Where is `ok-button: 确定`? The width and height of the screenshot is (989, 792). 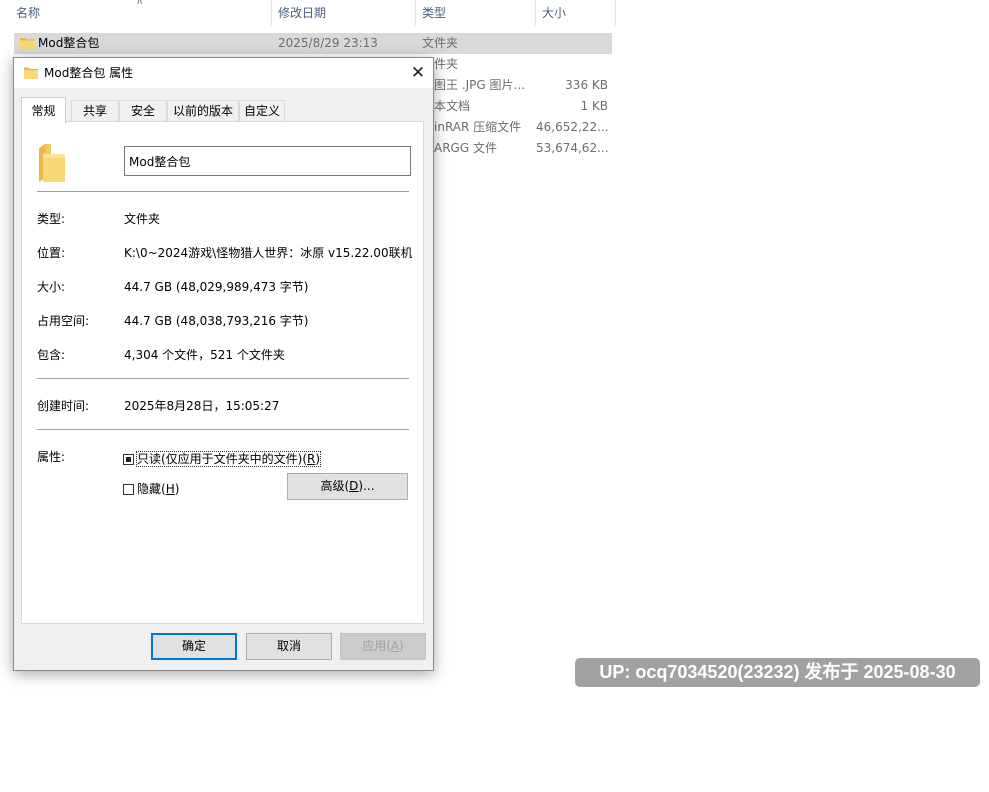 ok-button: 确定 is located at coordinates (194, 646).